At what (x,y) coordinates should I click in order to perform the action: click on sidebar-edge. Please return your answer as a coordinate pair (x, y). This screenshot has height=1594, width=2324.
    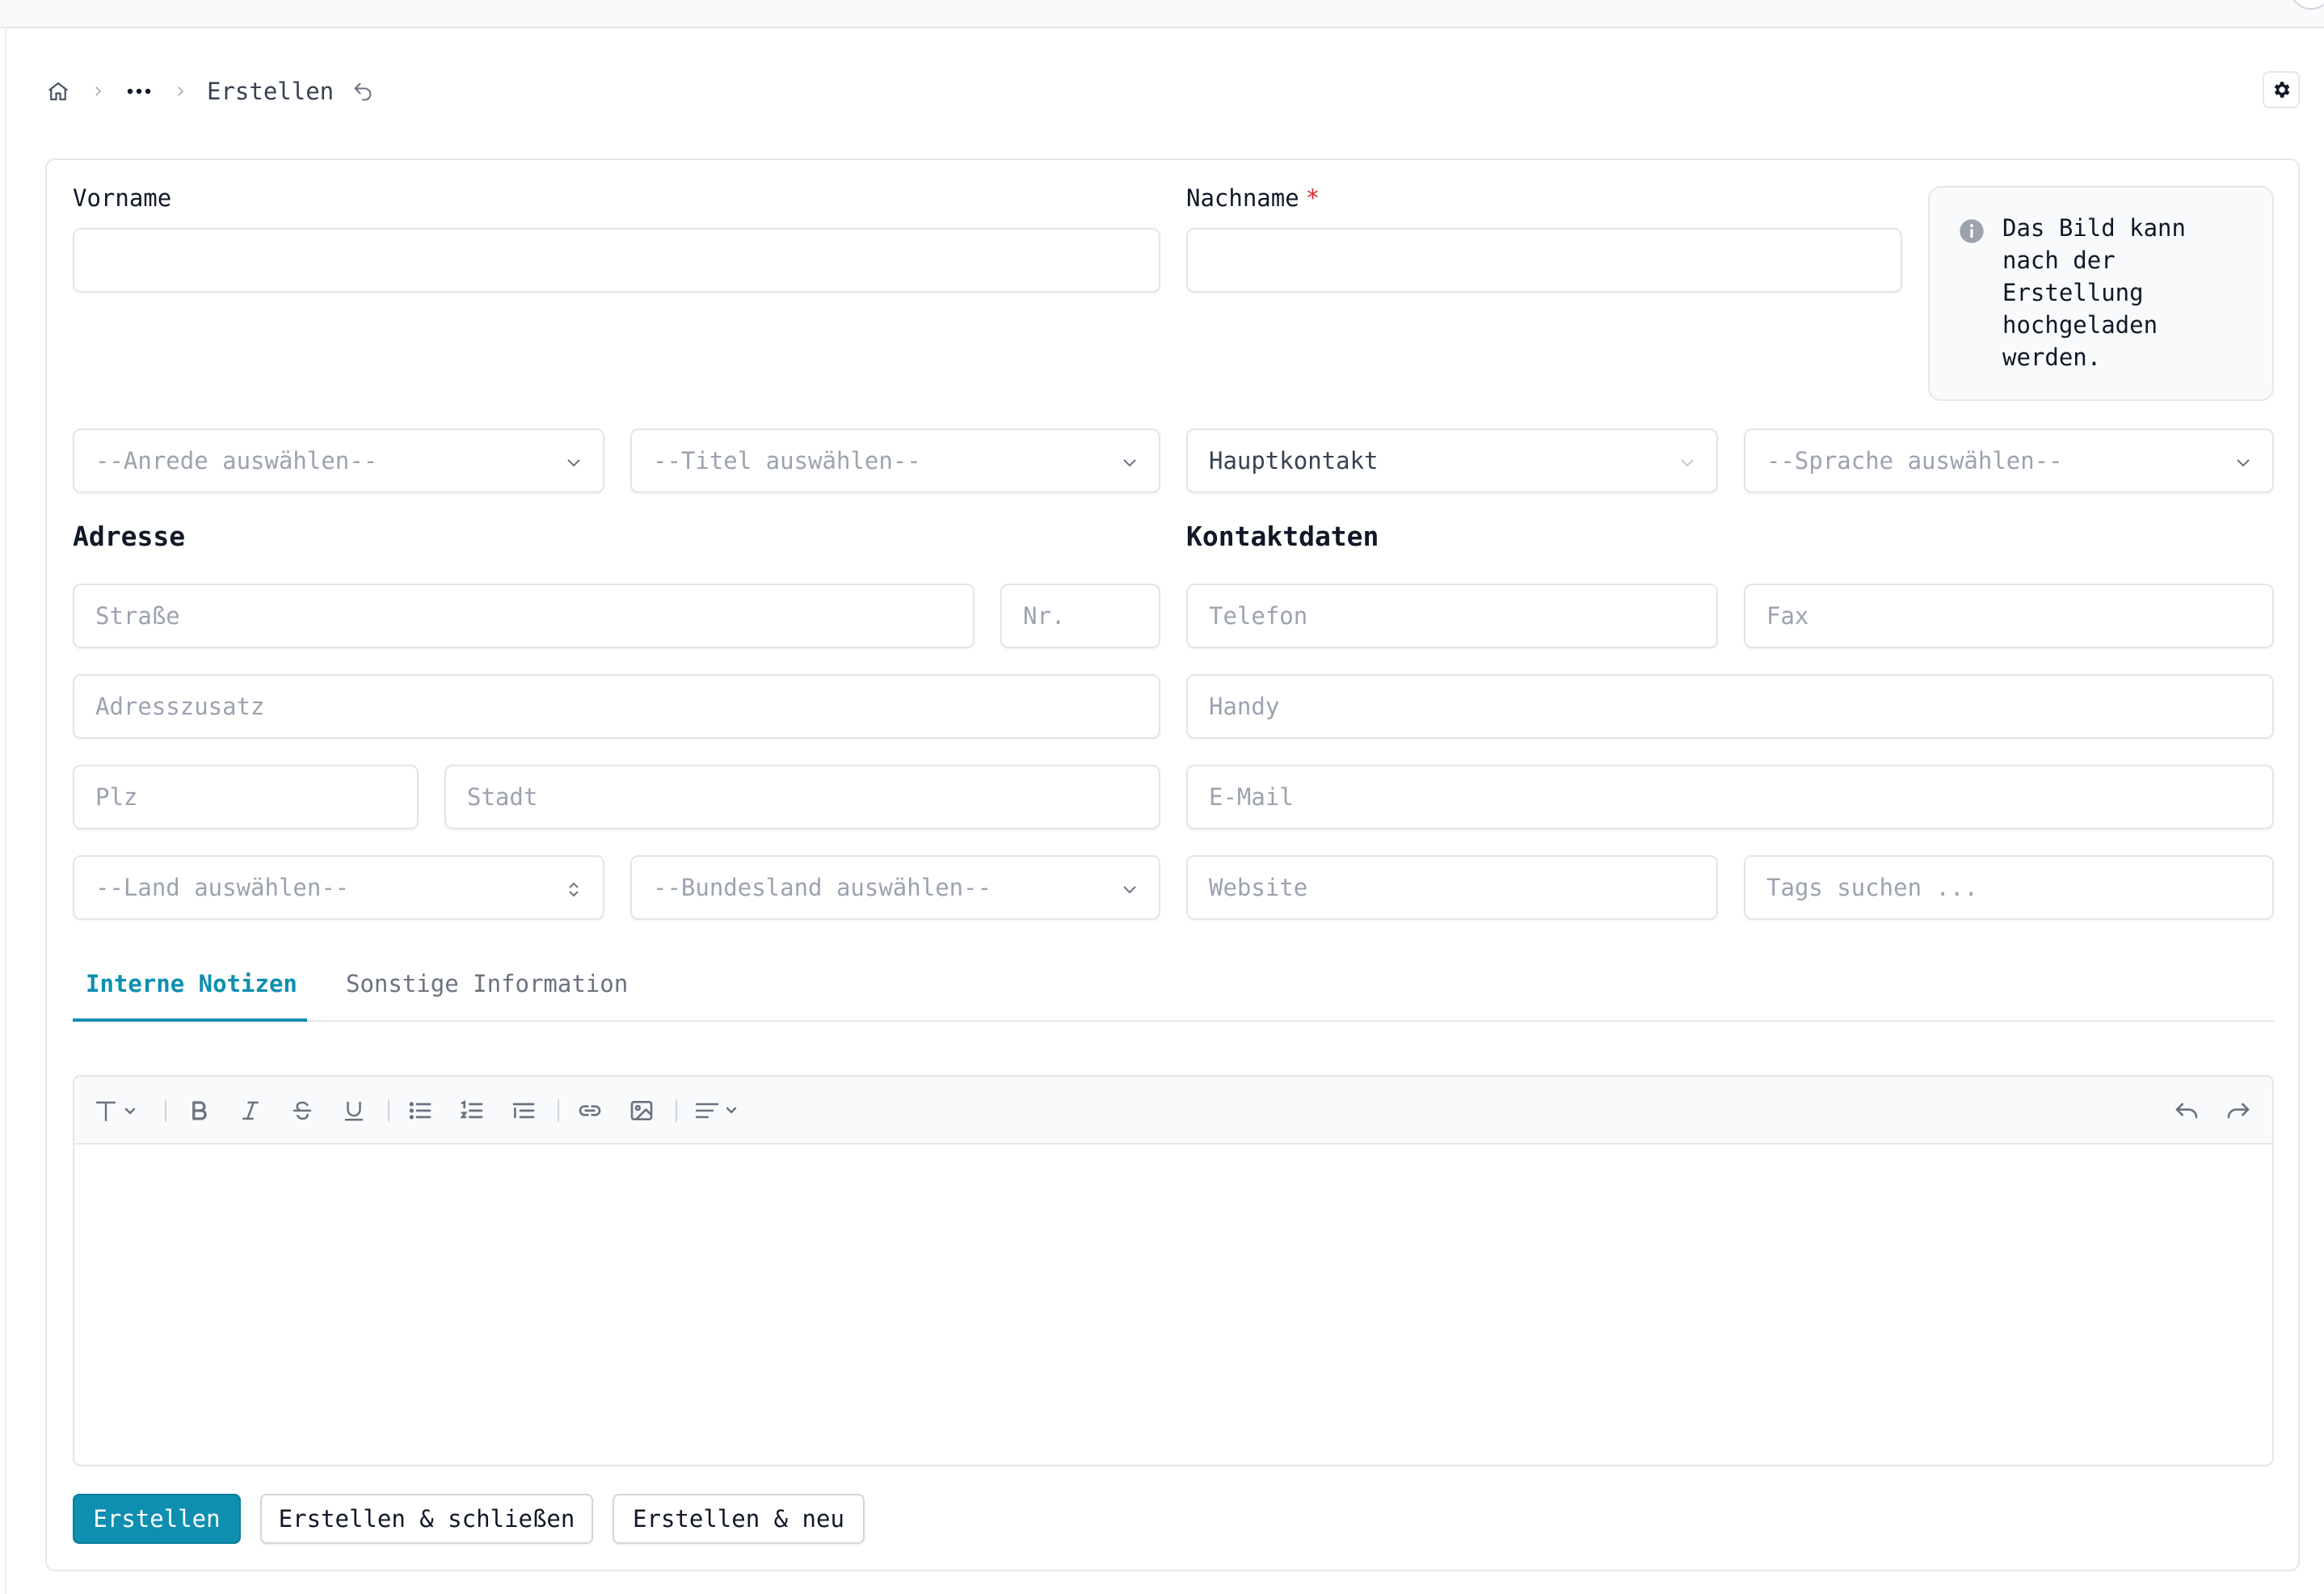
    Looking at the image, I should click on (5, 810).